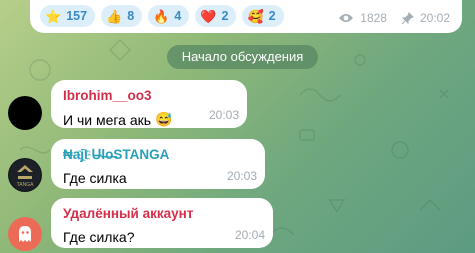  Describe the element at coordinates (208, 16) in the screenshot. I see `heart-emoji-icon: ❤️` at that location.